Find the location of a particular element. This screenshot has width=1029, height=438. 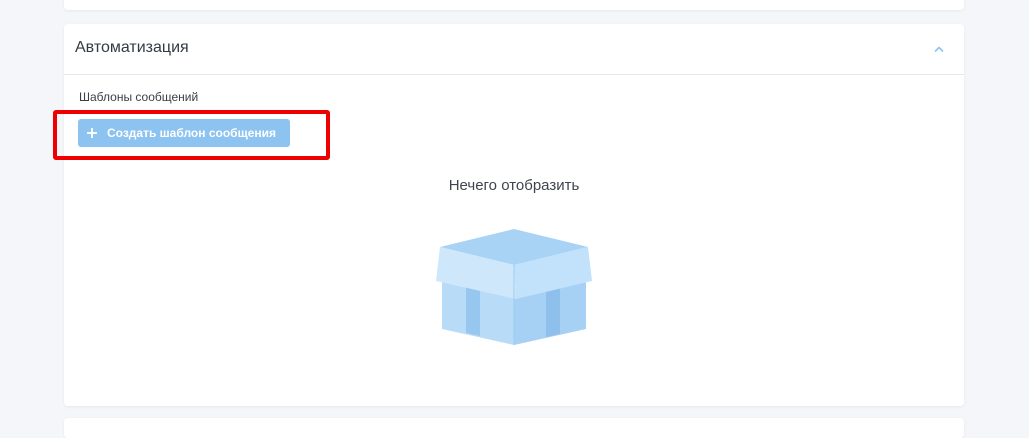

previous-section-card is located at coordinates (514, 5).